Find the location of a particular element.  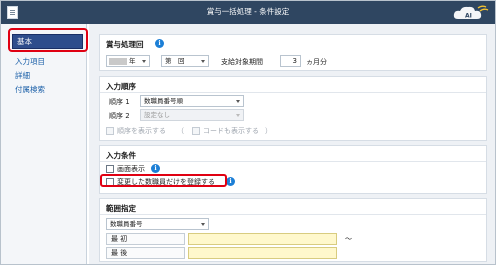

input-order-title: 入力順序 is located at coordinates (121, 86).